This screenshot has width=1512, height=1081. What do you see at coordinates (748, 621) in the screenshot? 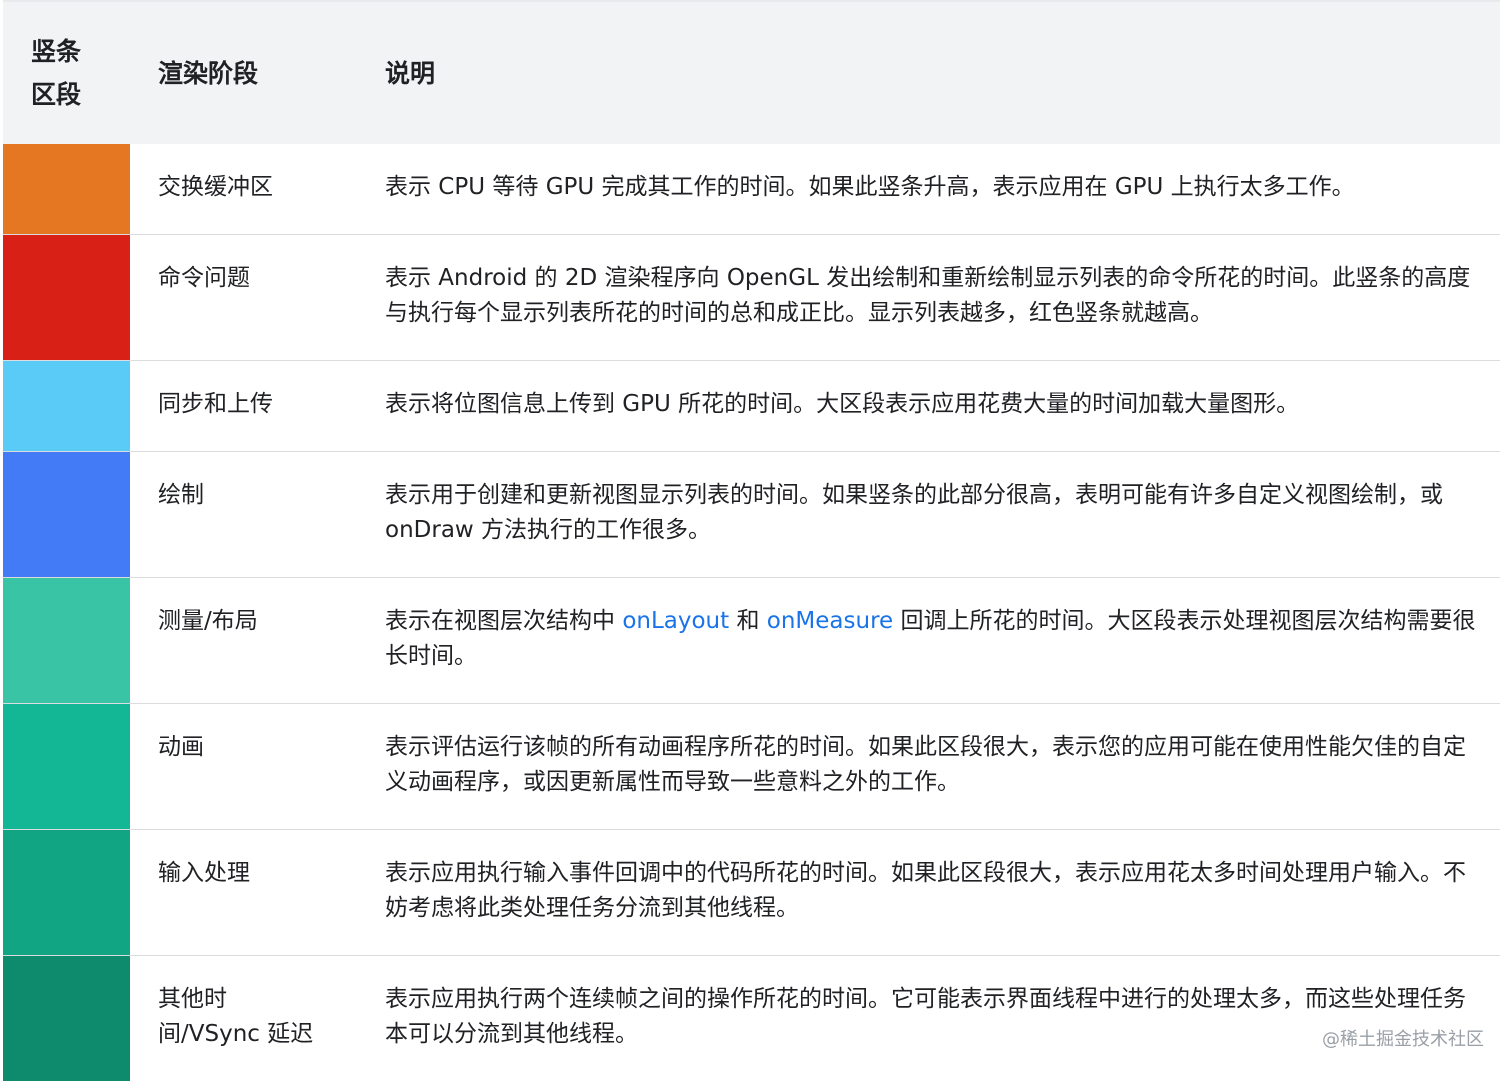
I see `desc-text-mid: 和` at bounding box center [748, 621].